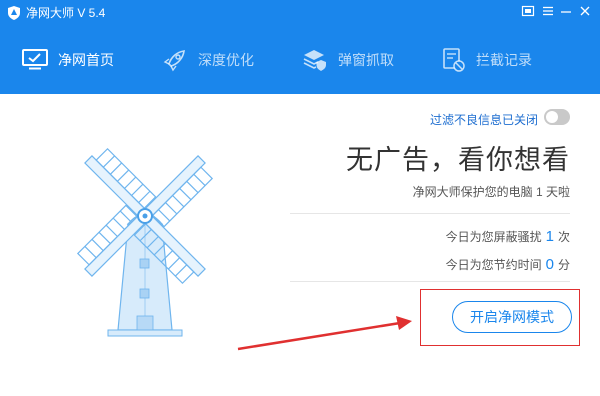 This screenshot has height=396, width=600. I want to click on minimize-icon, so click(566, 12).